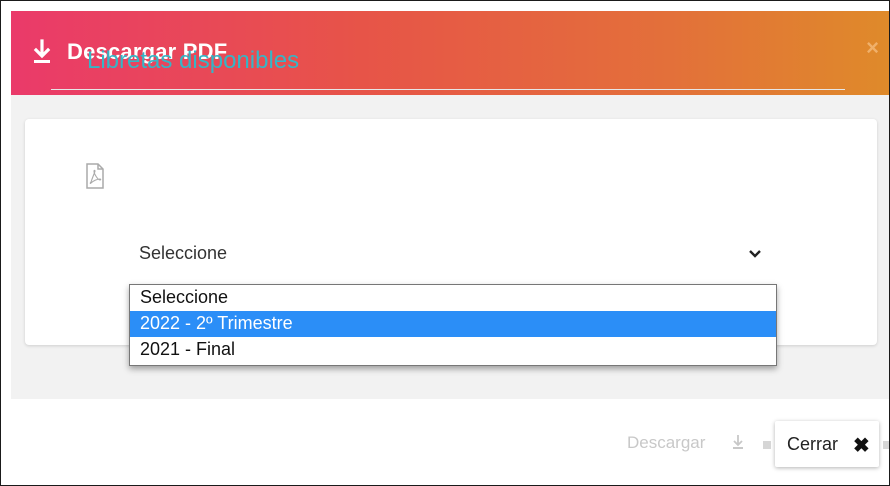 The width and height of the screenshot is (890, 486). Describe the element at coordinates (861, 446) in the screenshot. I see `close-icon: ✖` at that location.